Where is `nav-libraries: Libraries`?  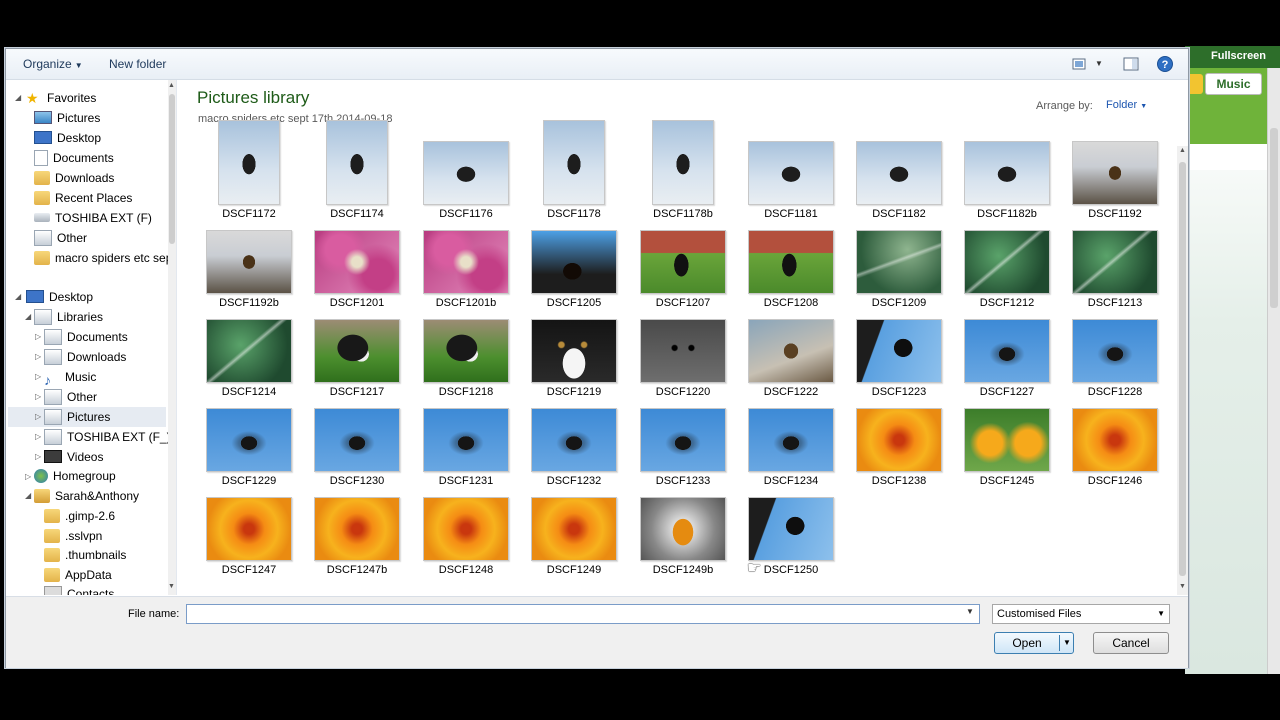
nav-libraries: Libraries is located at coordinates (68, 317).